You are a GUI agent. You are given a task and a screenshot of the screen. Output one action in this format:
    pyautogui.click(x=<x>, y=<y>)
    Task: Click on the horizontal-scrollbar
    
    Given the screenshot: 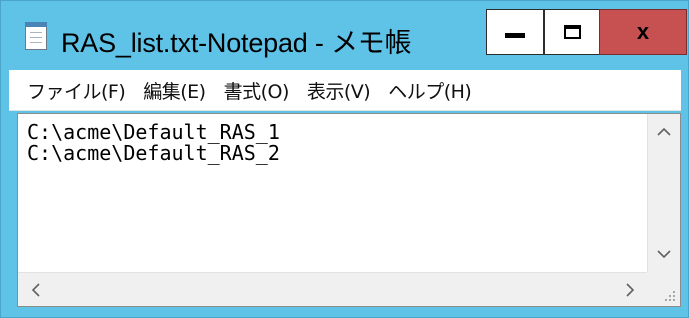 What is the action you would take?
    pyautogui.click(x=333, y=289)
    